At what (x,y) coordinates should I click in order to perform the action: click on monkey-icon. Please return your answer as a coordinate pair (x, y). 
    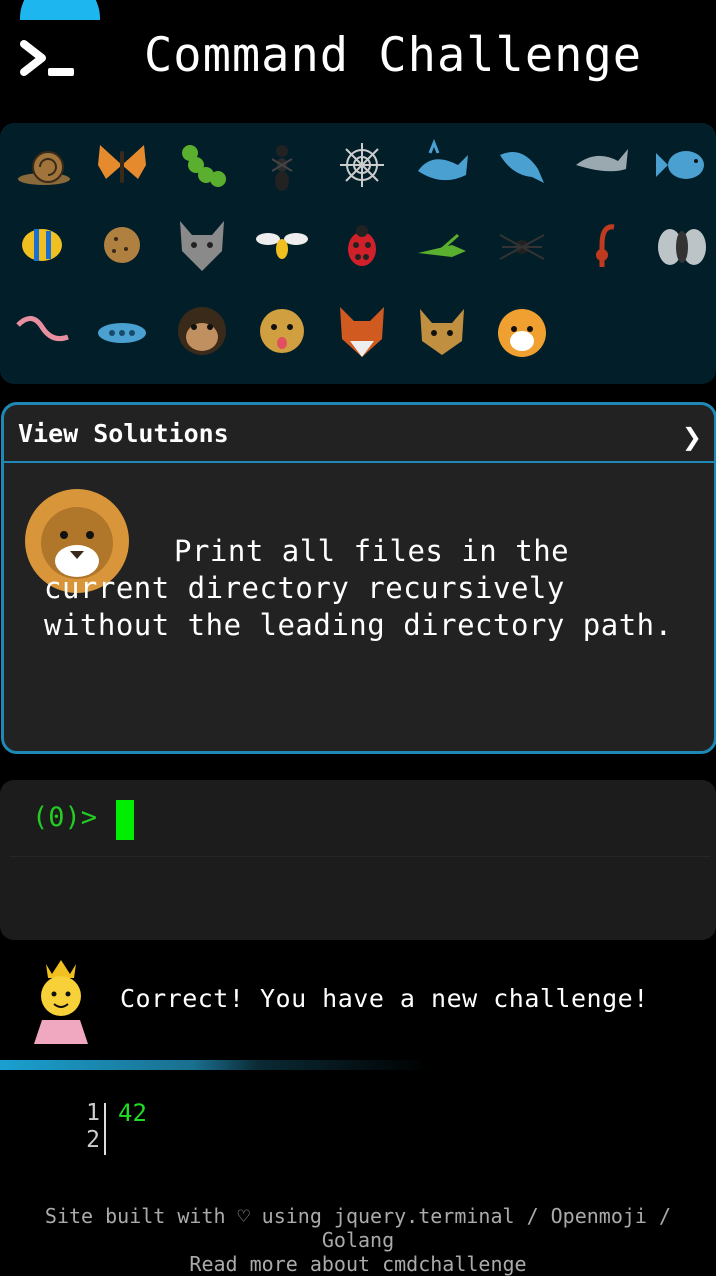
    Looking at the image, I should click on (202, 331).